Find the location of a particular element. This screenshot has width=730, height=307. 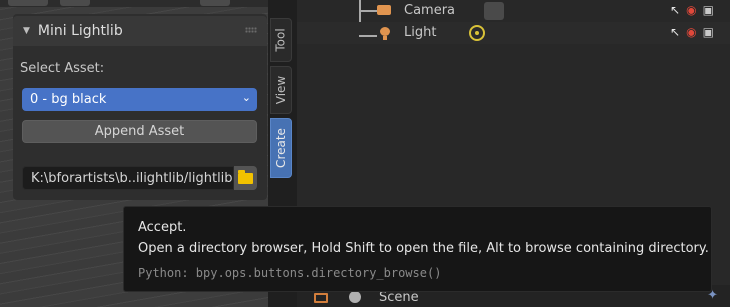

outliner-item-label: Light is located at coordinates (420, 32).